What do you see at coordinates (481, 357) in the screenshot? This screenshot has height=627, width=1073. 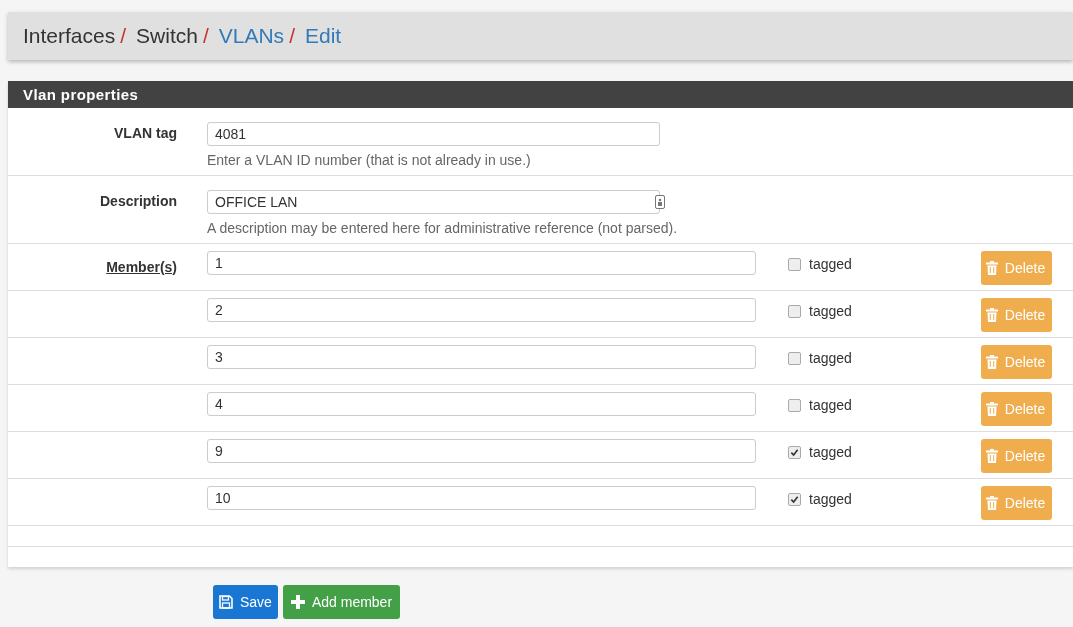 I see `member-field: 3` at bounding box center [481, 357].